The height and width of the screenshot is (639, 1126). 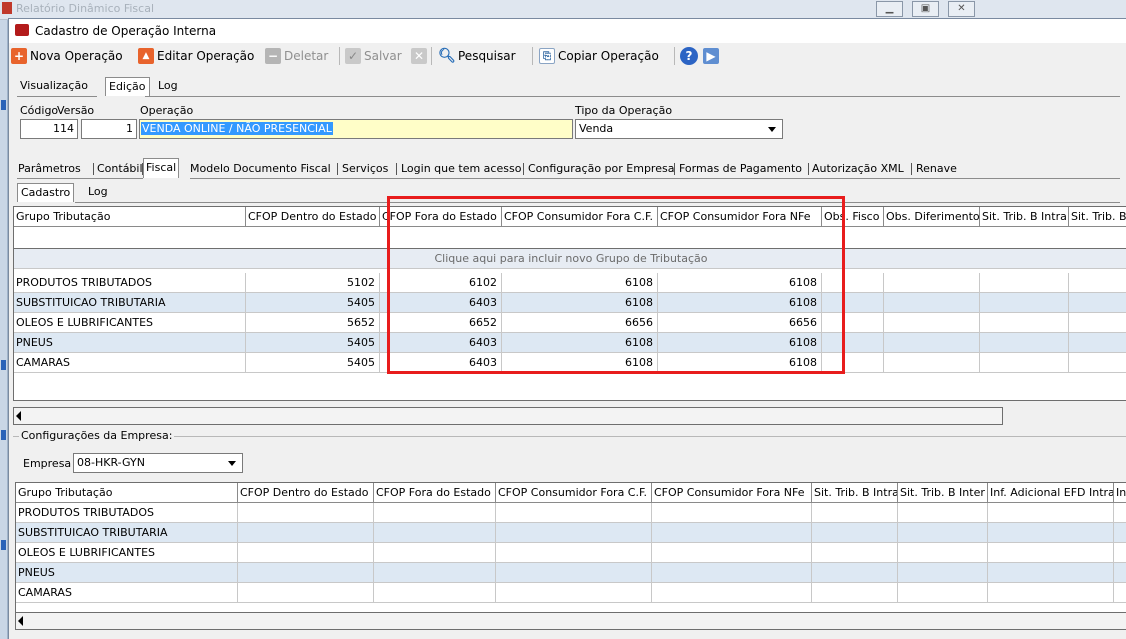 What do you see at coordinates (373, 56) in the screenshot?
I see `save-button: ✓ Salvar` at bounding box center [373, 56].